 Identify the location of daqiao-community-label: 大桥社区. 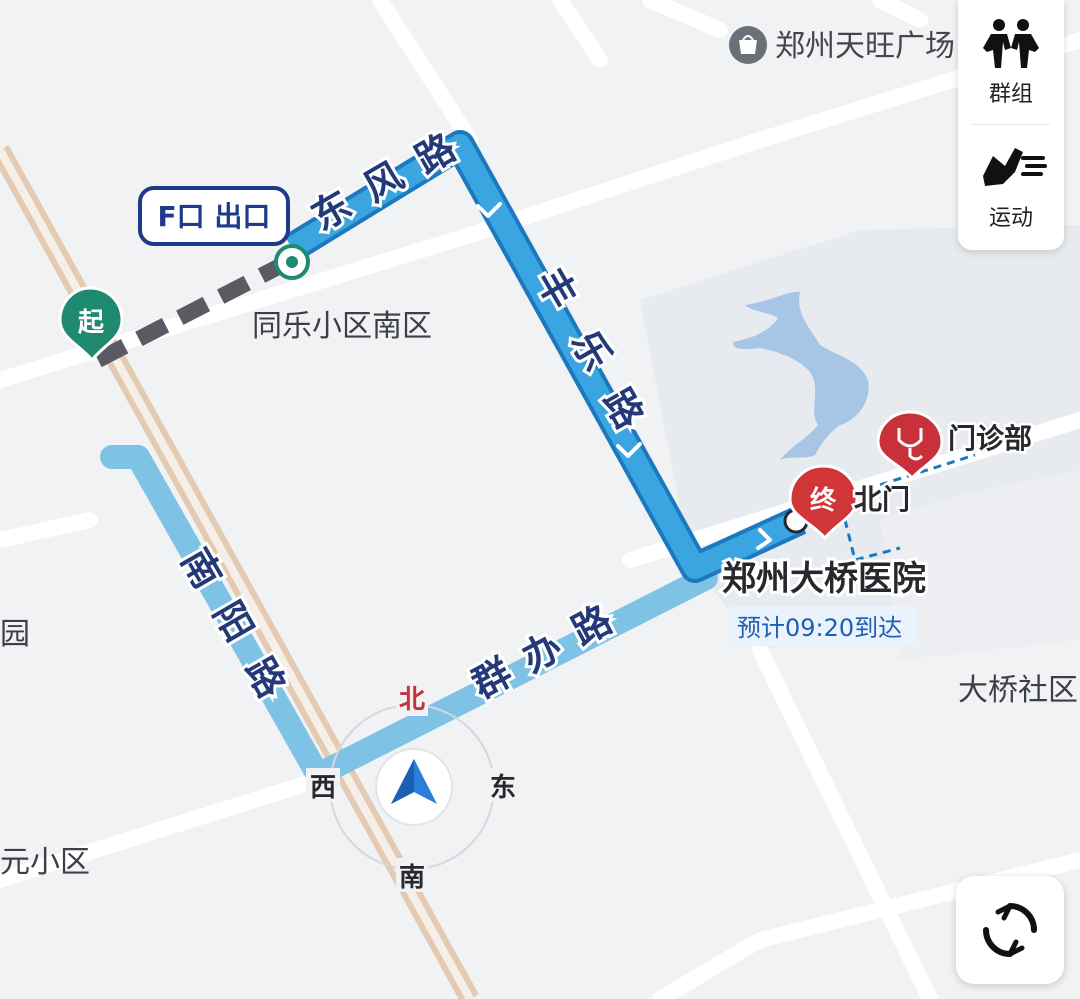
(1018, 690).